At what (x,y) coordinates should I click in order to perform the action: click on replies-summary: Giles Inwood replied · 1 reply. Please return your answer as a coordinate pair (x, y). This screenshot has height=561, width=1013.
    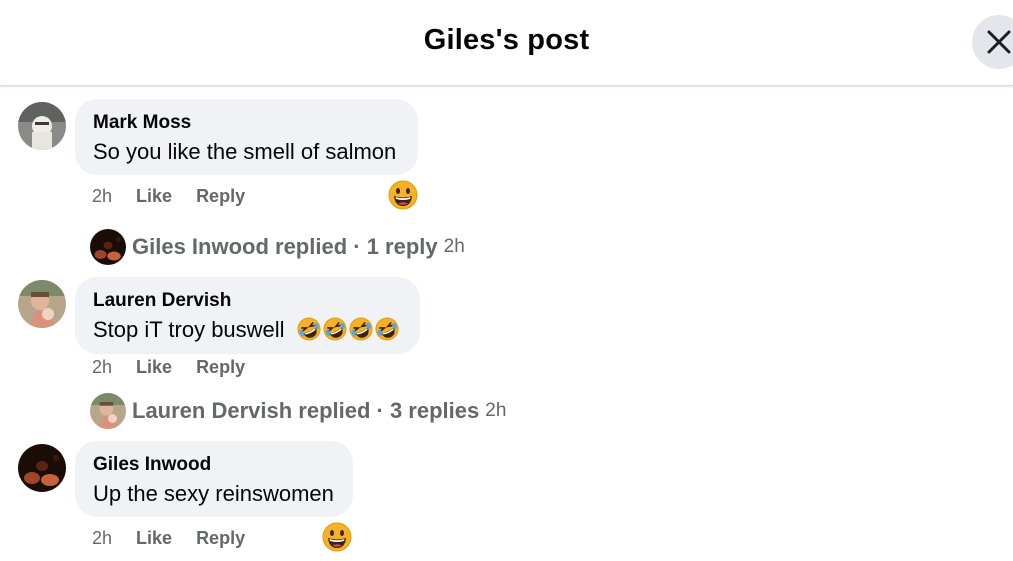
    Looking at the image, I should click on (285, 246).